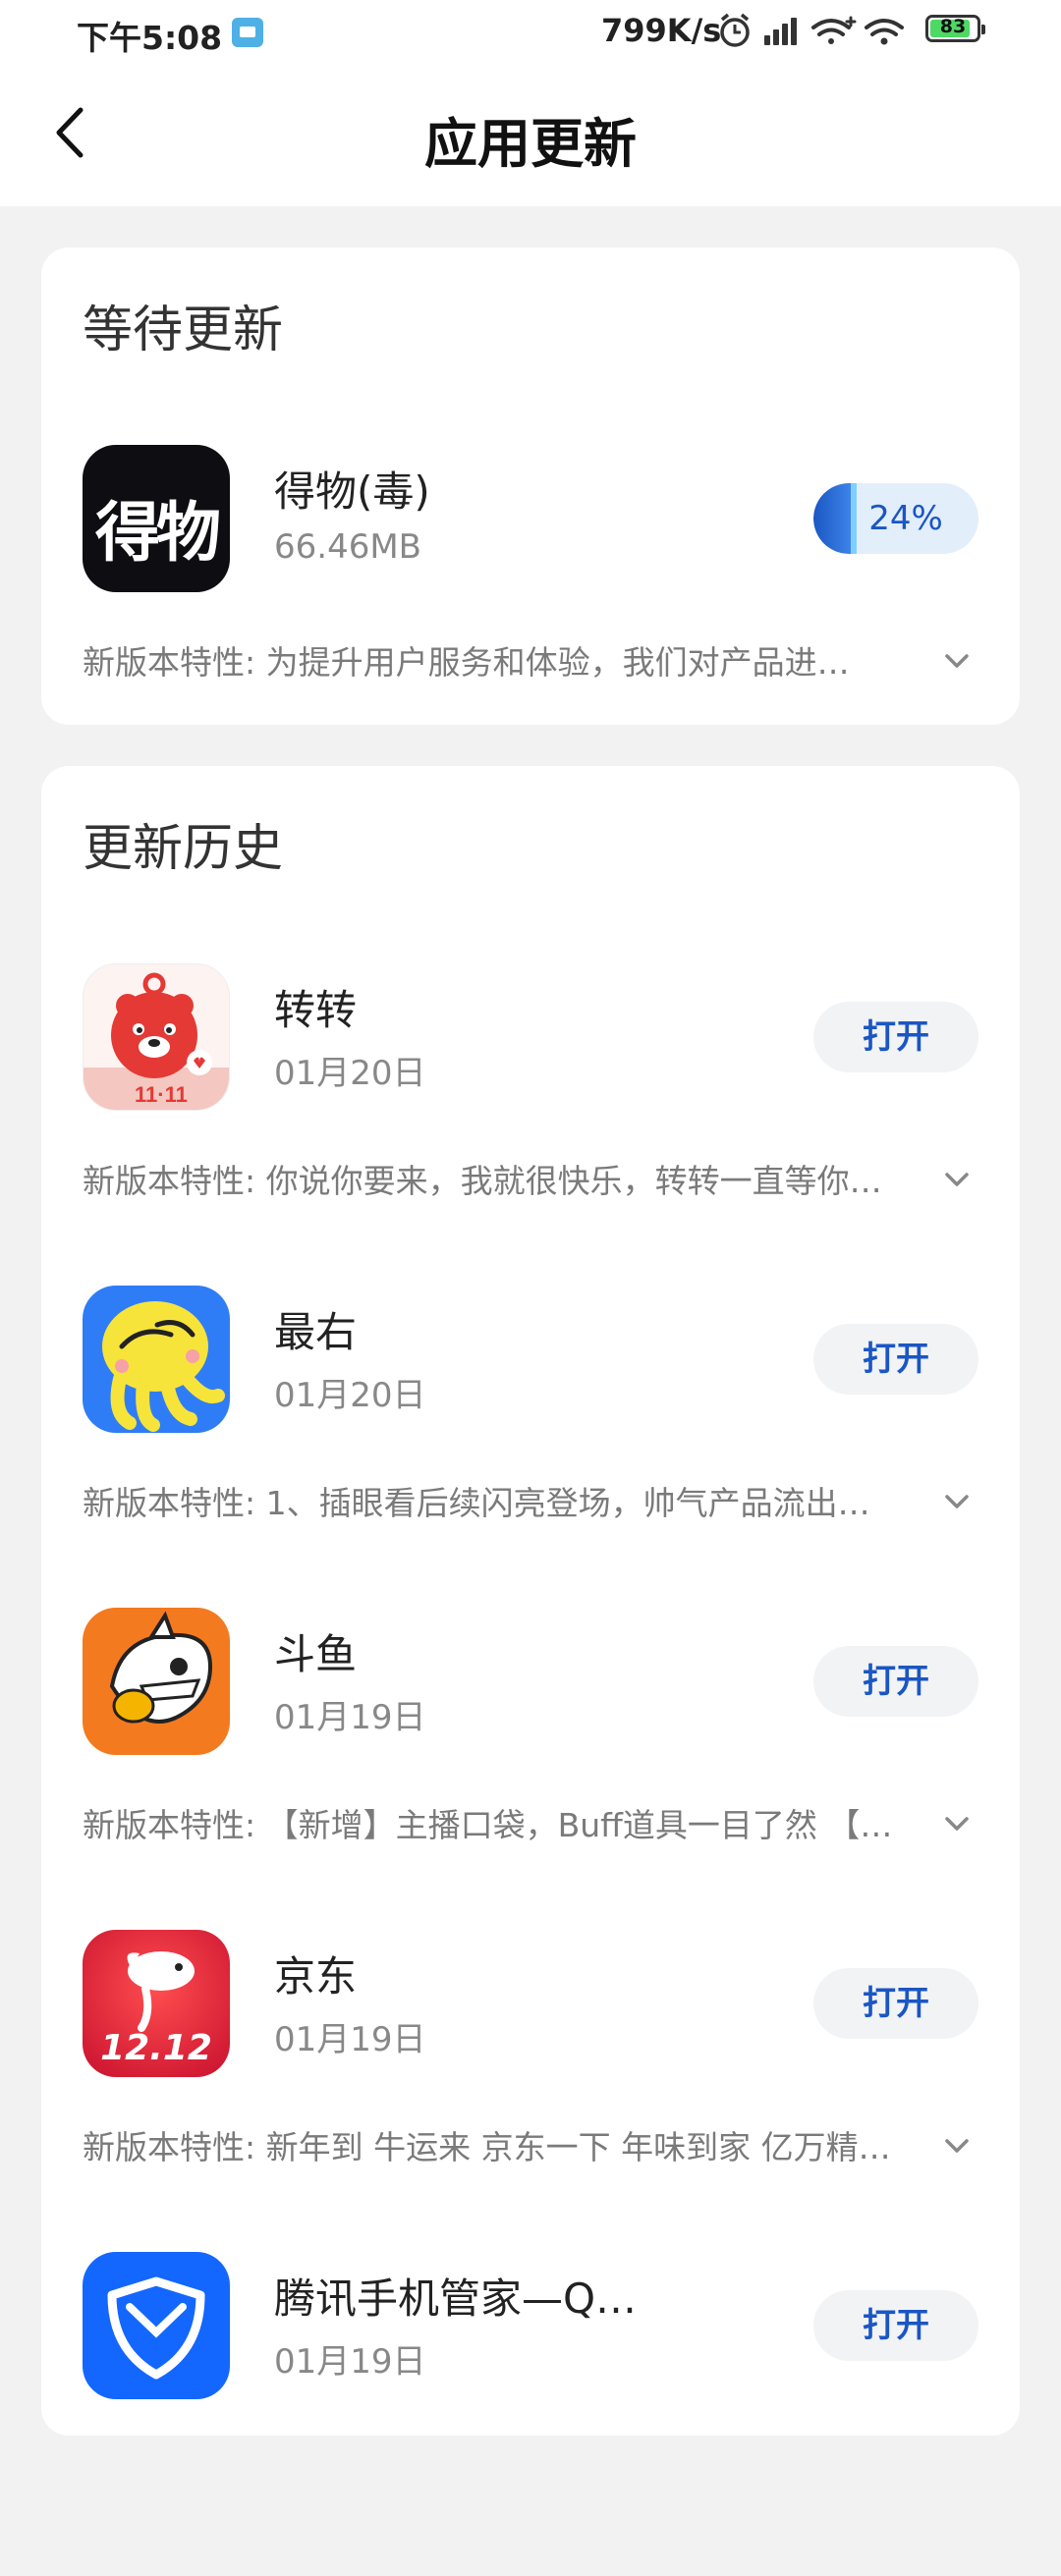 This screenshot has height=2576, width=1061. Describe the element at coordinates (316, 1332) in the screenshot. I see `app-name: 最右` at that location.